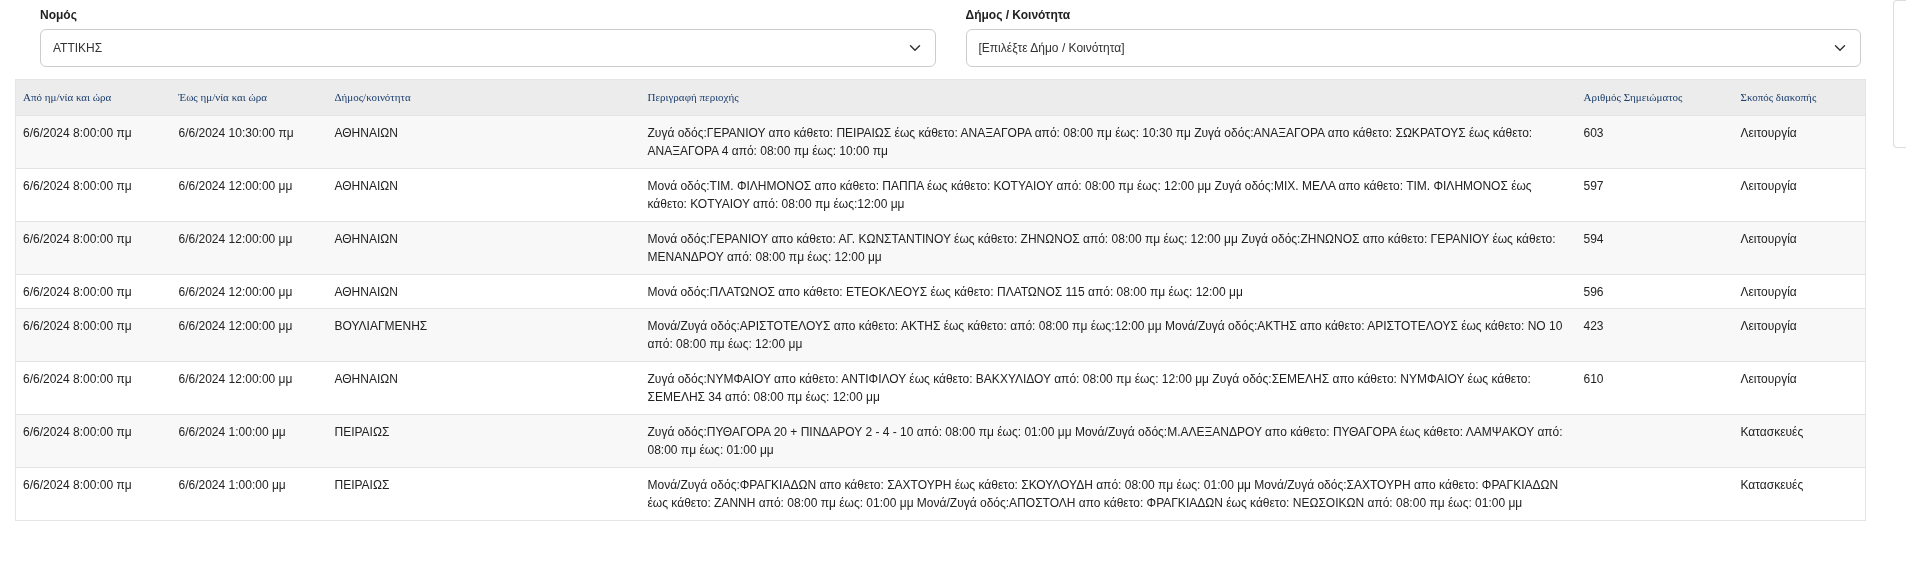 This screenshot has width=1920, height=564. I want to click on table-cell: ΒΟΥΛΙΑΓΜΕΝΗΣ, so click(484, 334).